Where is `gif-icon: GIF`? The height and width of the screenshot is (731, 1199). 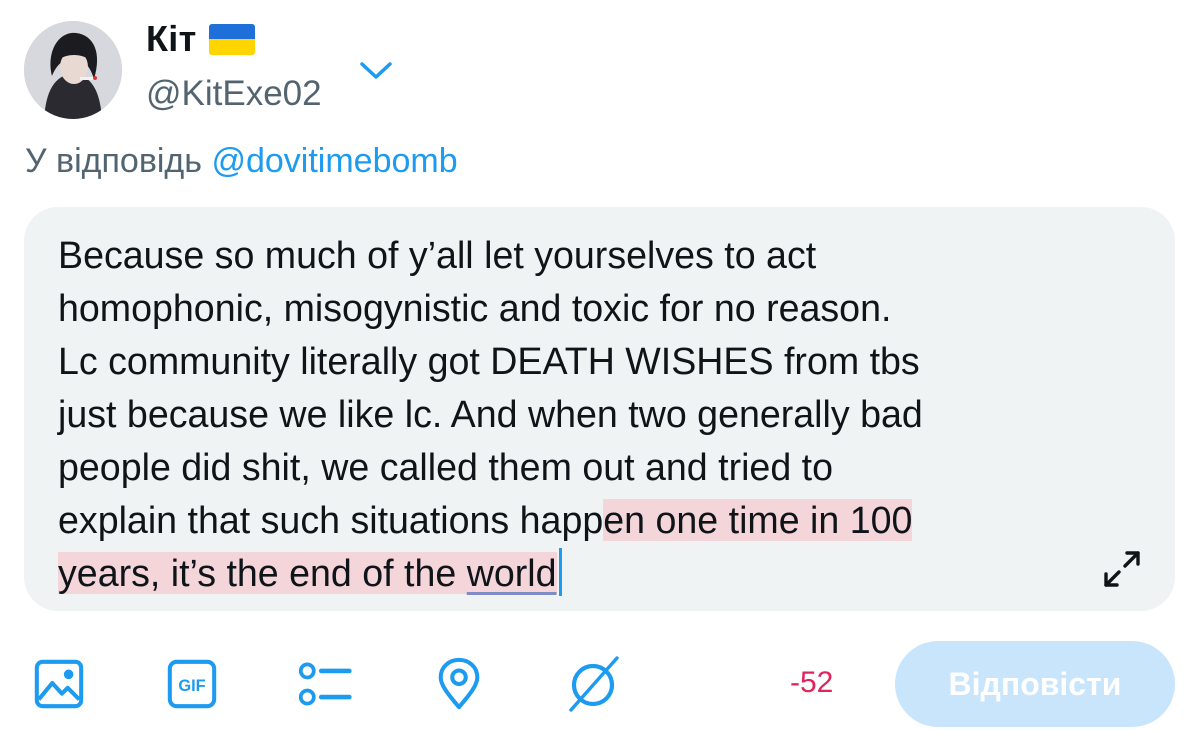
gif-icon: GIF is located at coordinates (192, 684).